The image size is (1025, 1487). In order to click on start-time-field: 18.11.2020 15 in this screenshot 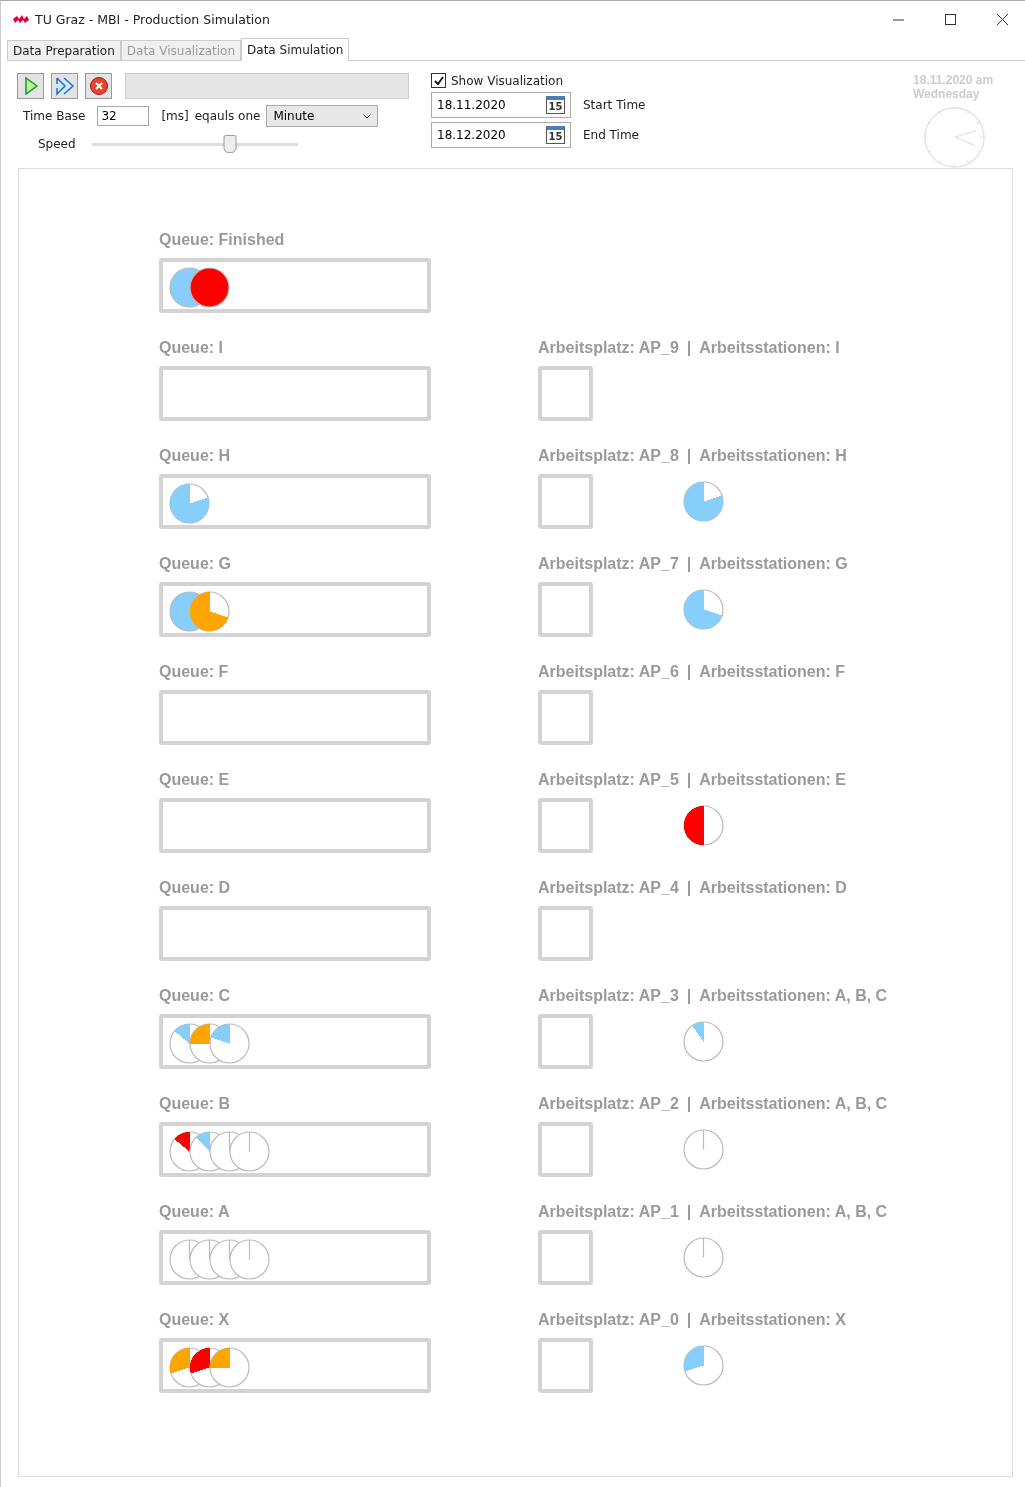, I will do `click(501, 105)`.